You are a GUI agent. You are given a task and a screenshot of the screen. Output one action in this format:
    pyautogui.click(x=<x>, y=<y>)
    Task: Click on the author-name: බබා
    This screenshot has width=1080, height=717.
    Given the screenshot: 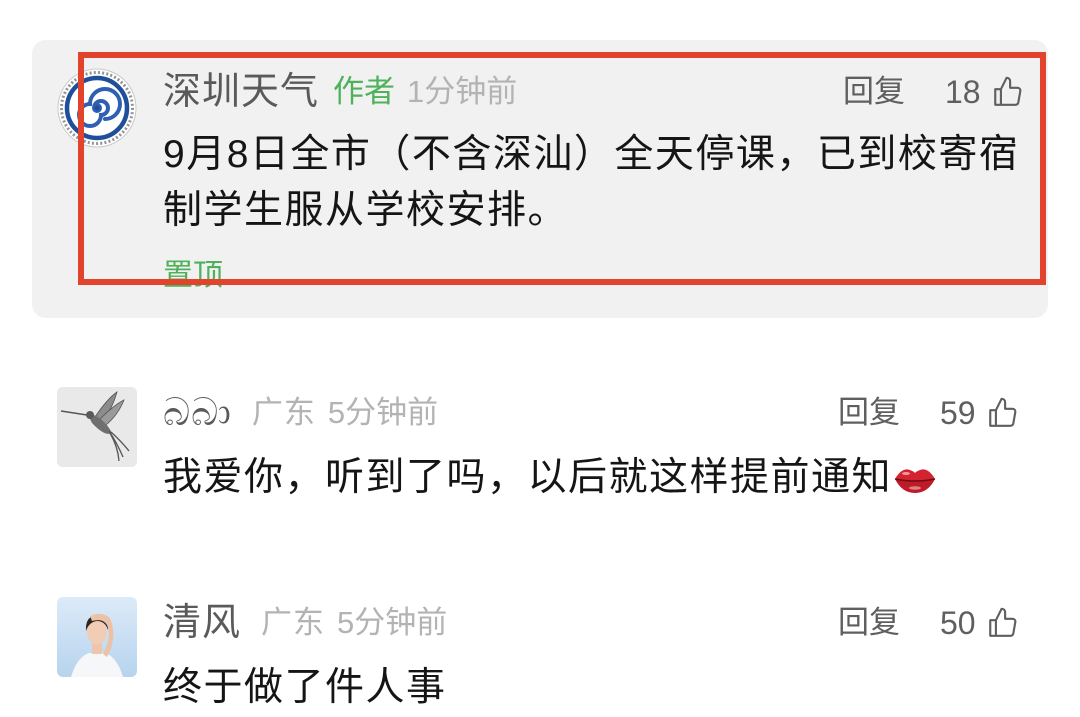 What is the action you would take?
    pyautogui.click(x=197, y=413)
    